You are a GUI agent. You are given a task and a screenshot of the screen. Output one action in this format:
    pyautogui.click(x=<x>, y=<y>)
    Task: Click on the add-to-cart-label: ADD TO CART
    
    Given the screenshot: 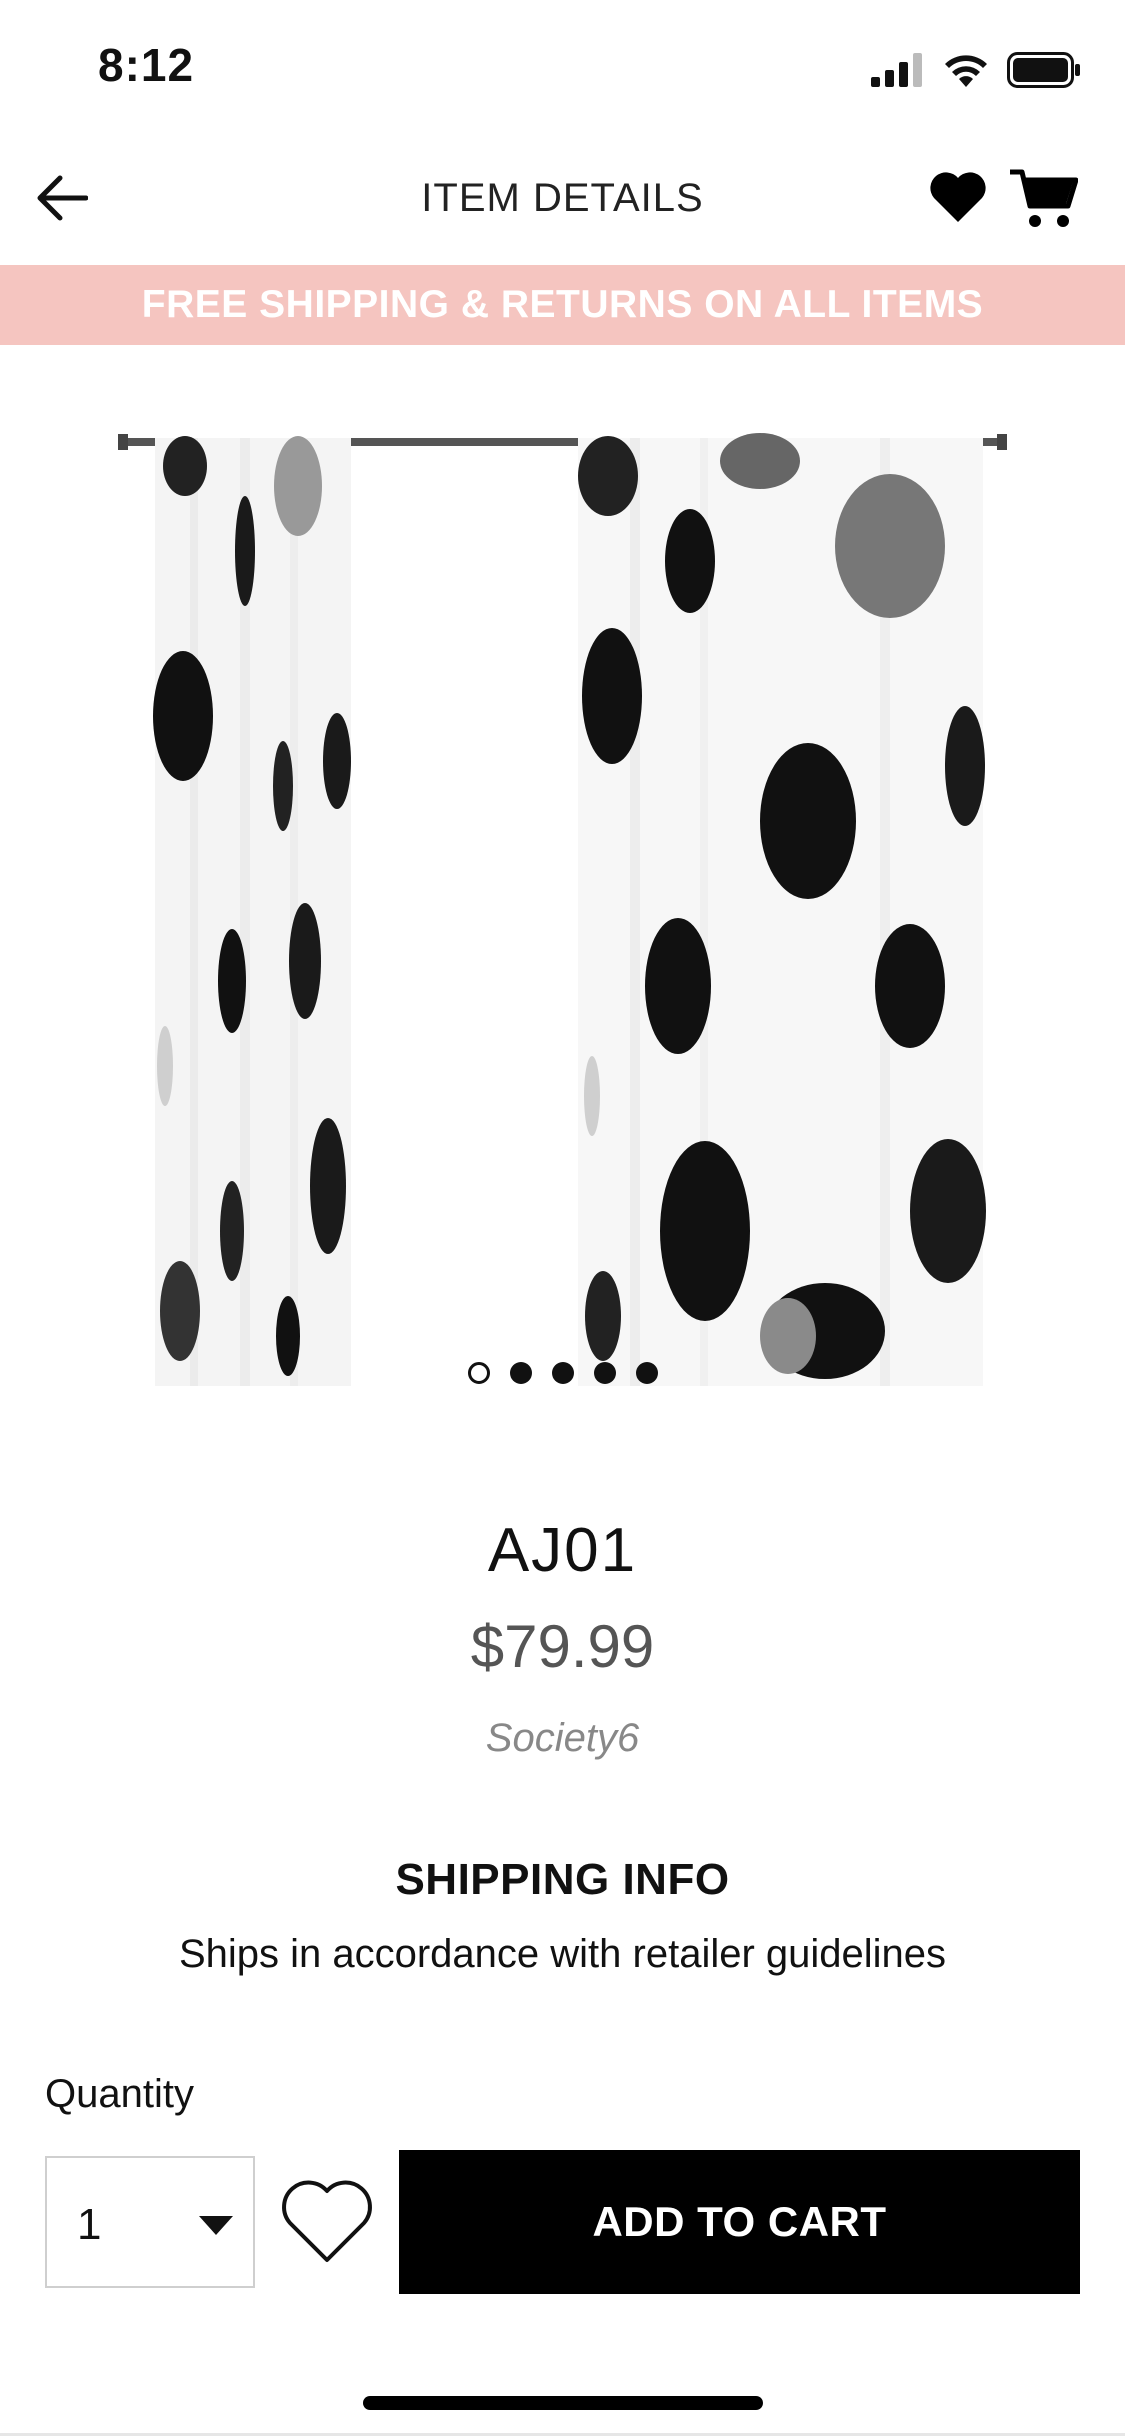 What is the action you would take?
    pyautogui.click(x=739, y=2221)
    